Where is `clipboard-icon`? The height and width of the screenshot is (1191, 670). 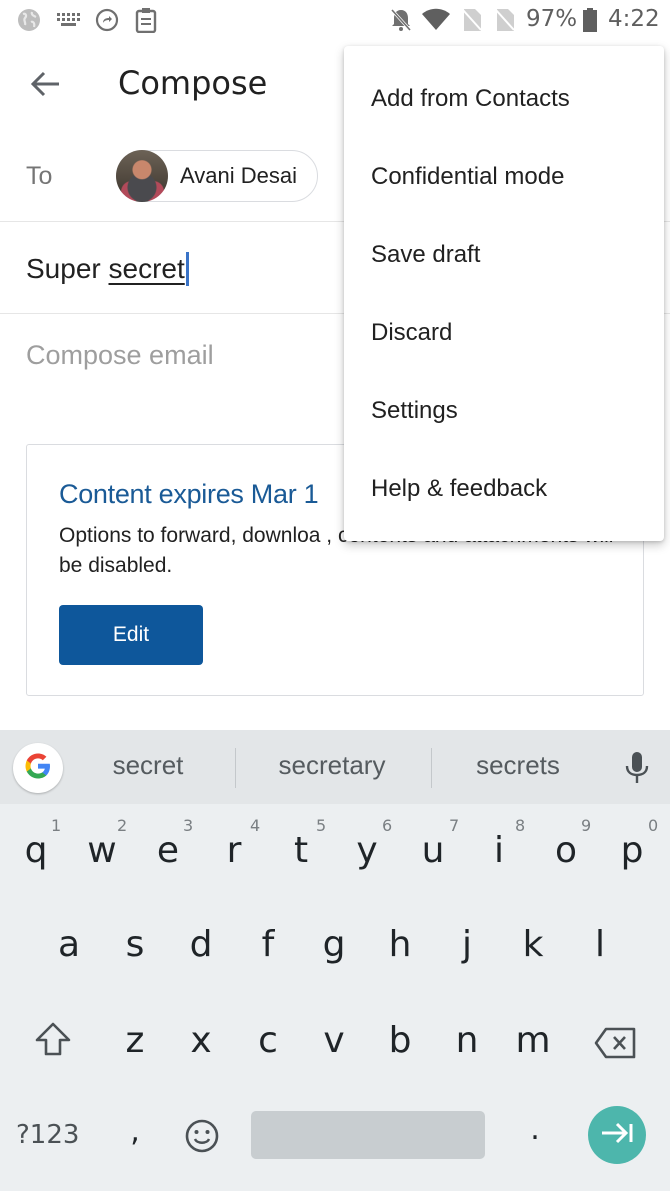
clipboard-icon is located at coordinates (146, 20).